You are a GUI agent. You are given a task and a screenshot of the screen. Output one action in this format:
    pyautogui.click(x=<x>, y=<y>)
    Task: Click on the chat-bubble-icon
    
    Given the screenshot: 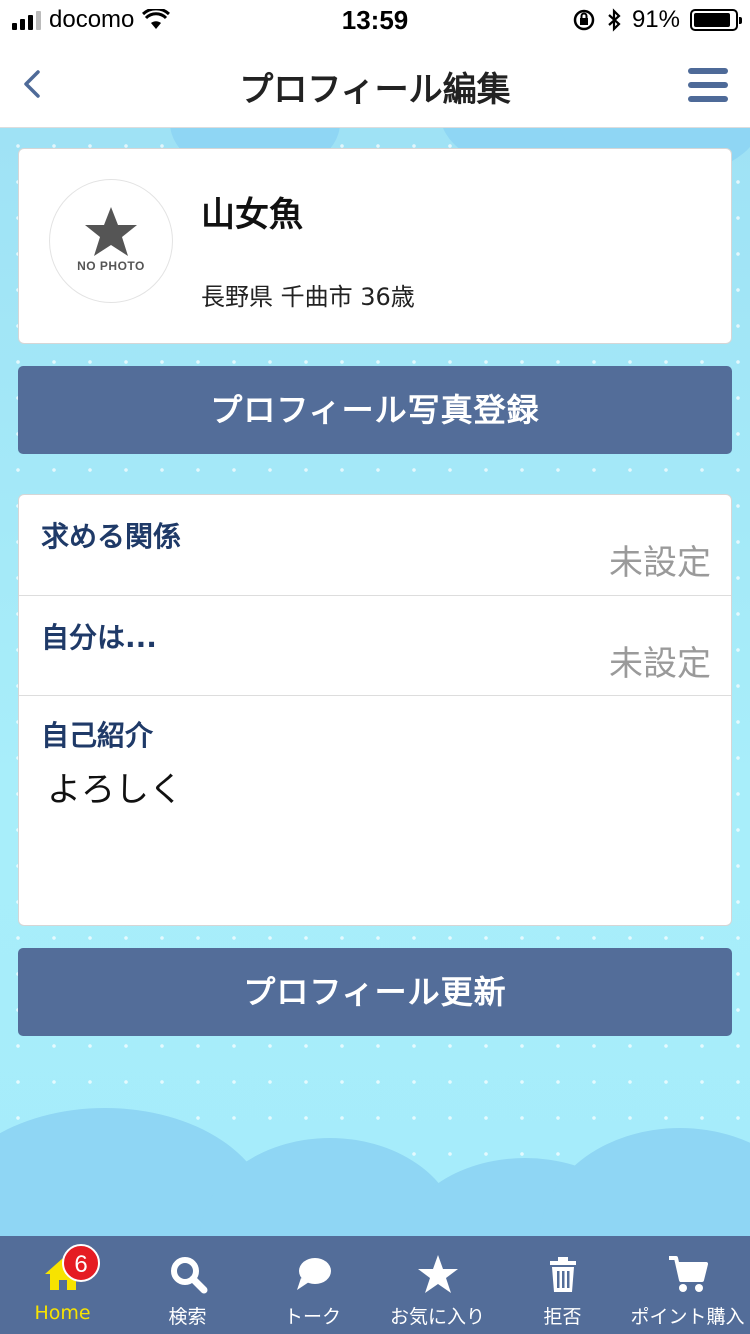 What is the action you would take?
    pyautogui.click(x=313, y=1274)
    